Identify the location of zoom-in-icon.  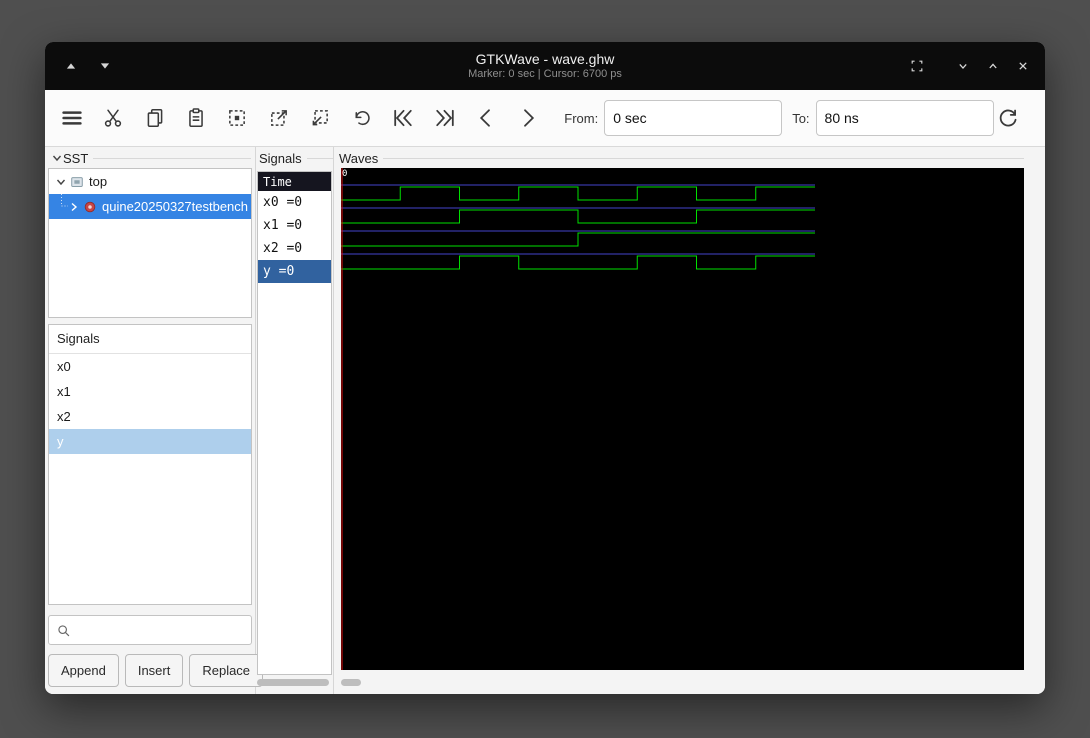
(279, 118).